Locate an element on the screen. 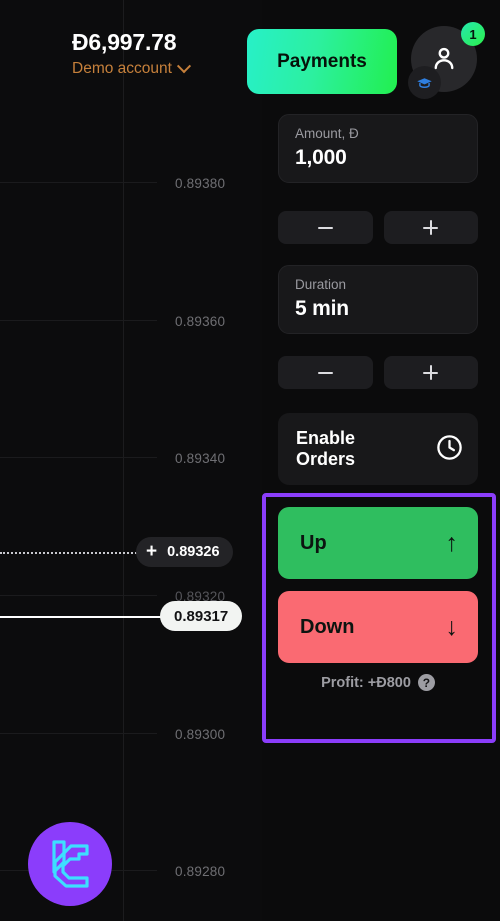  notification-count: 1 is located at coordinates (473, 34).